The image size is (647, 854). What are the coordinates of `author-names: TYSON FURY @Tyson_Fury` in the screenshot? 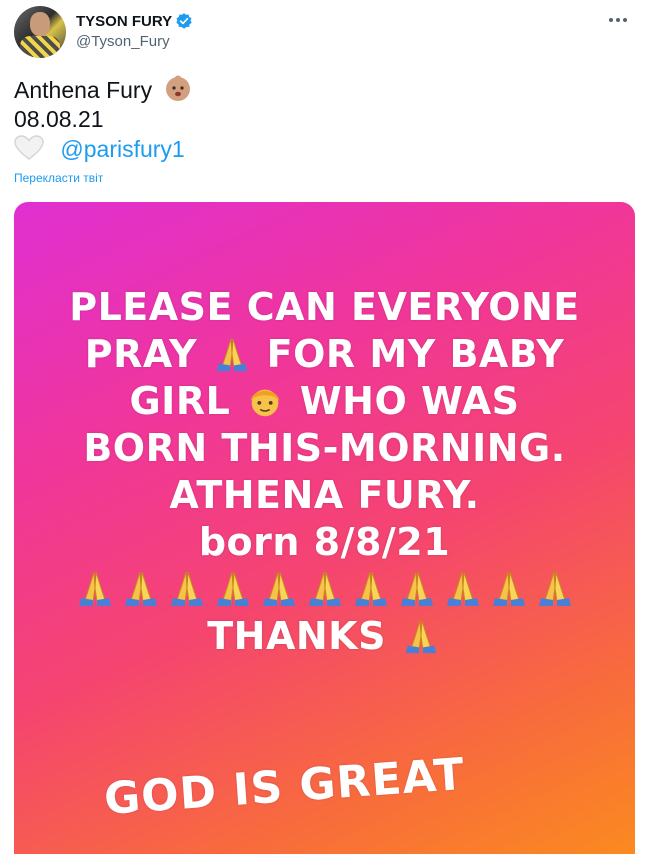 It's located at (134, 30).